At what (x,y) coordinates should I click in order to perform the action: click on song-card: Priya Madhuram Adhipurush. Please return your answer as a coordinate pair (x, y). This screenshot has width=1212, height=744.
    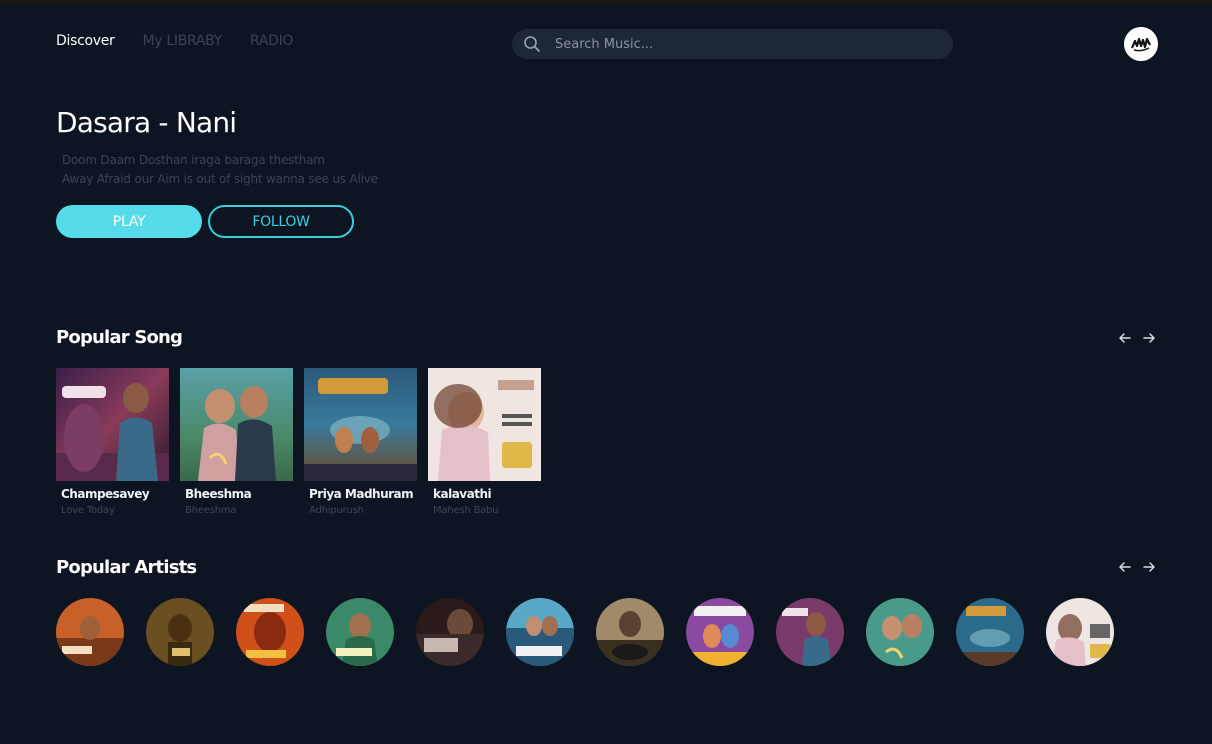
    Looking at the image, I should click on (360, 442).